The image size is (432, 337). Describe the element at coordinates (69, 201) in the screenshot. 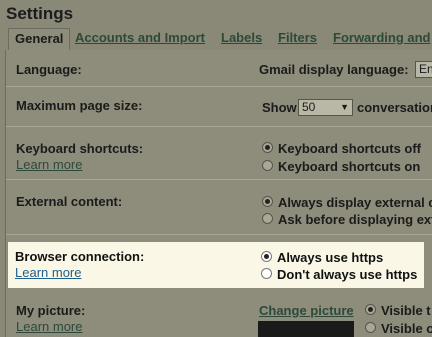

I see `external-content-label: External content:` at that location.